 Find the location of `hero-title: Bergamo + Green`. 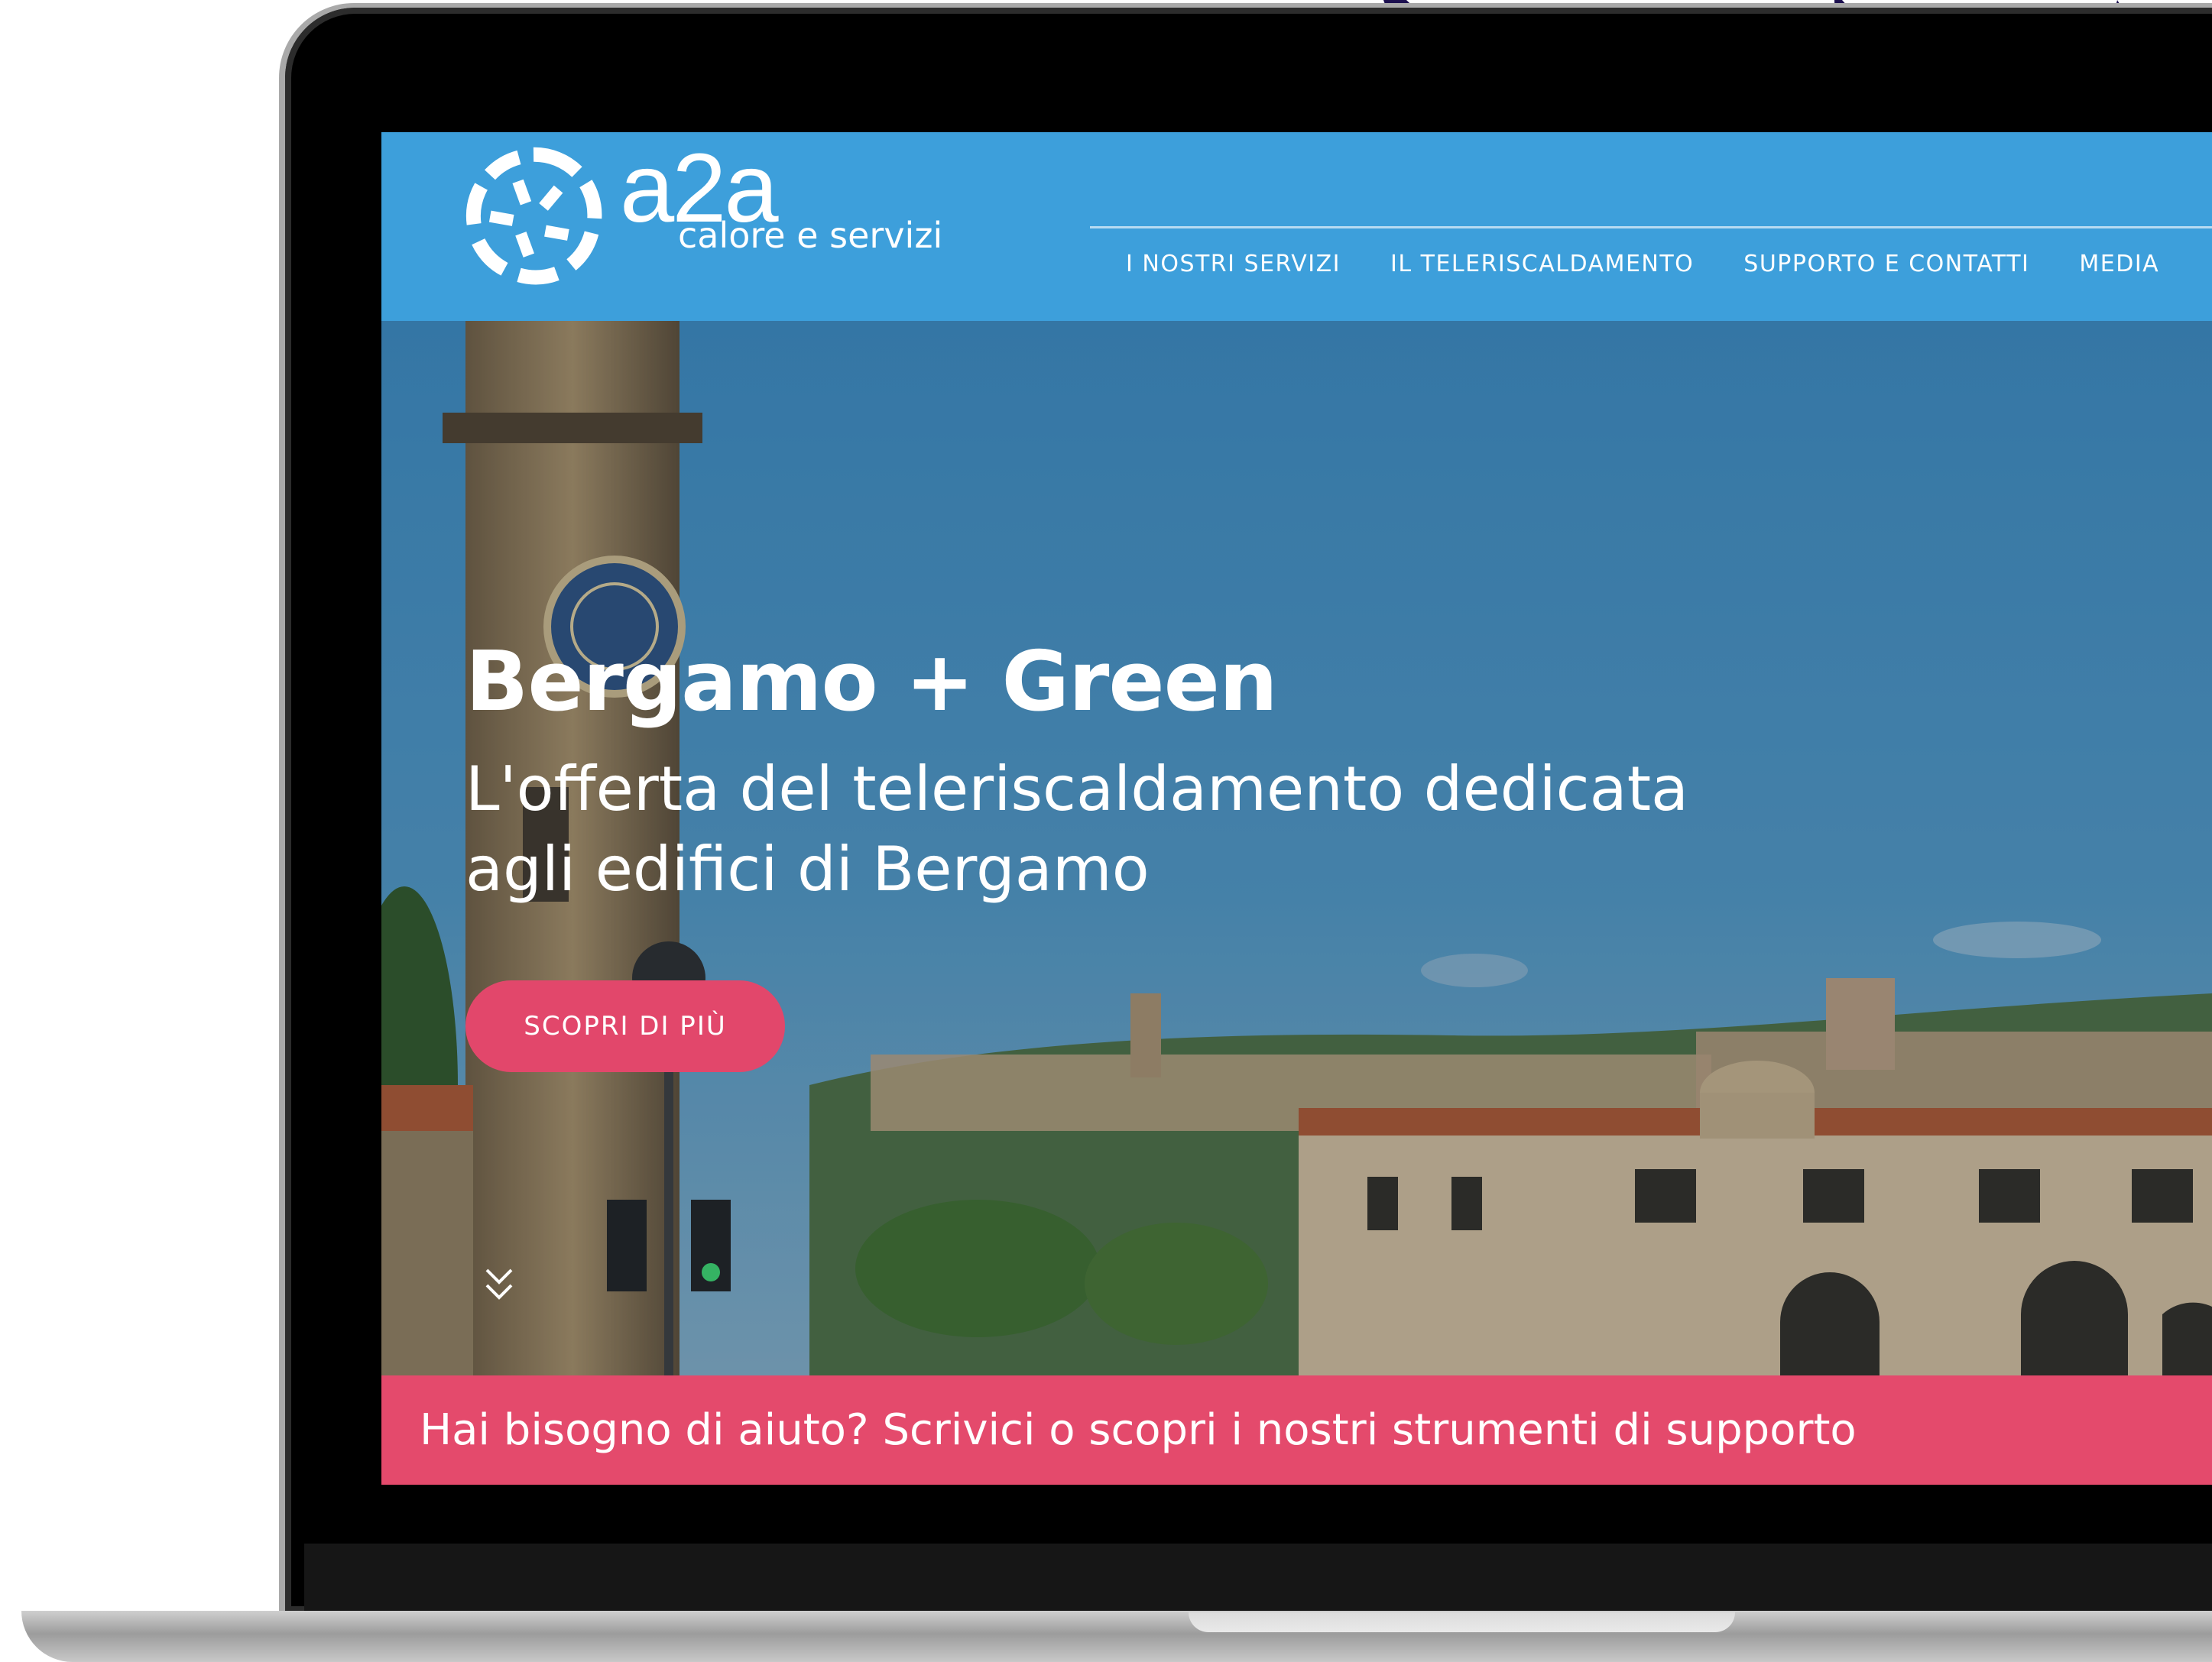

hero-title: Bergamo + Green is located at coordinates (871, 682).